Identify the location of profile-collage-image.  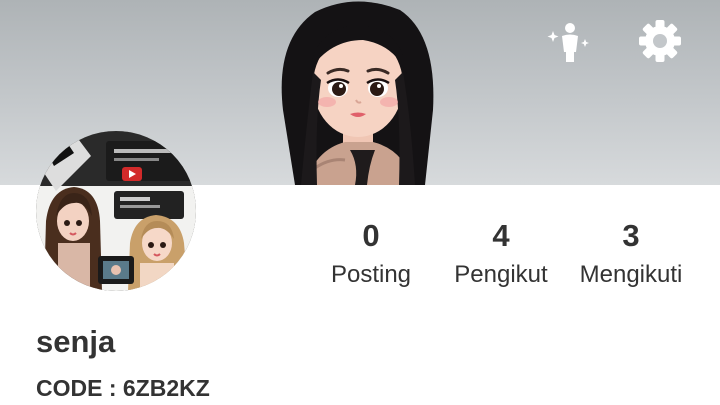
(116, 211).